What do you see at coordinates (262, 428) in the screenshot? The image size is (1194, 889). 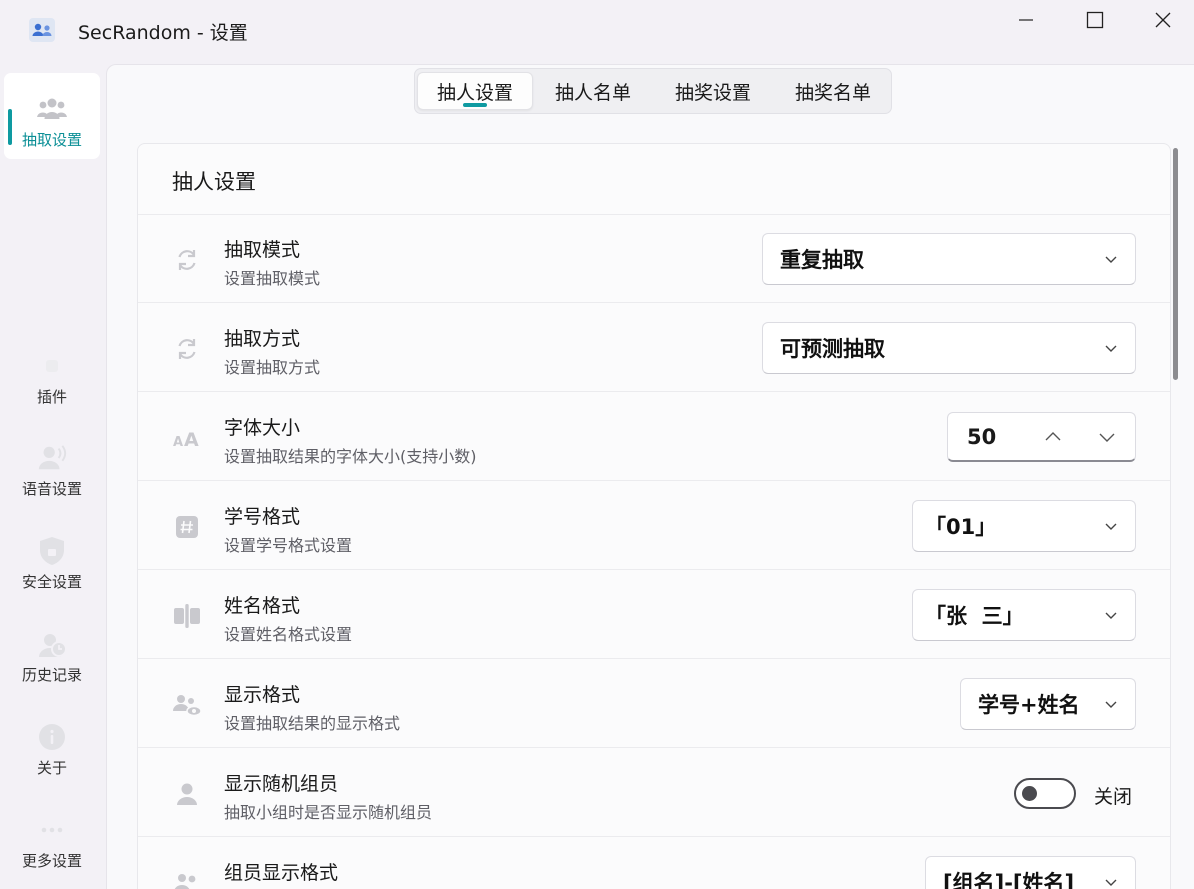 I see `setting-title: 字体大小` at bounding box center [262, 428].